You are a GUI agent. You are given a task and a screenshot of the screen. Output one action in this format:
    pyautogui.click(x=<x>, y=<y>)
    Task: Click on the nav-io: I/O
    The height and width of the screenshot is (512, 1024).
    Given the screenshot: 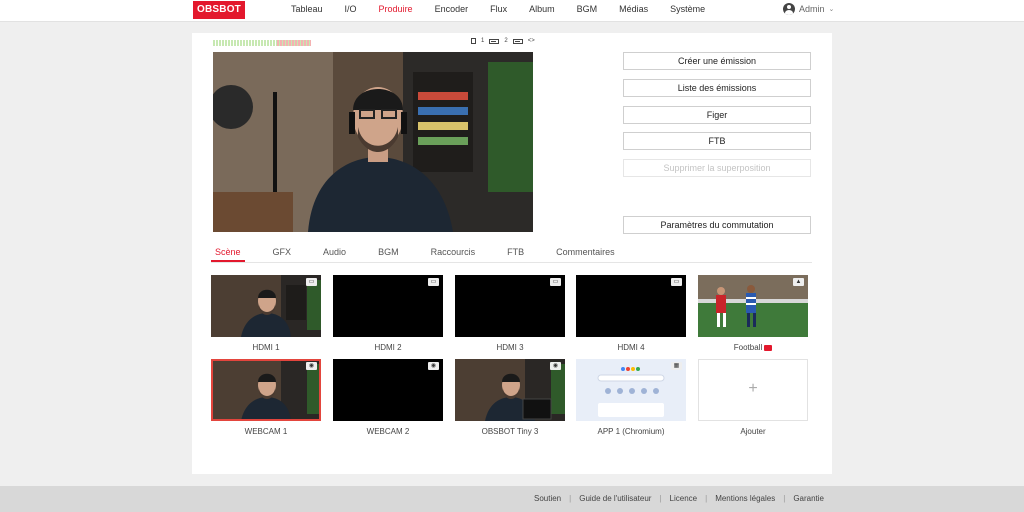 What is the action you would take?
    pyautogui.click(x=351, y=10)
    